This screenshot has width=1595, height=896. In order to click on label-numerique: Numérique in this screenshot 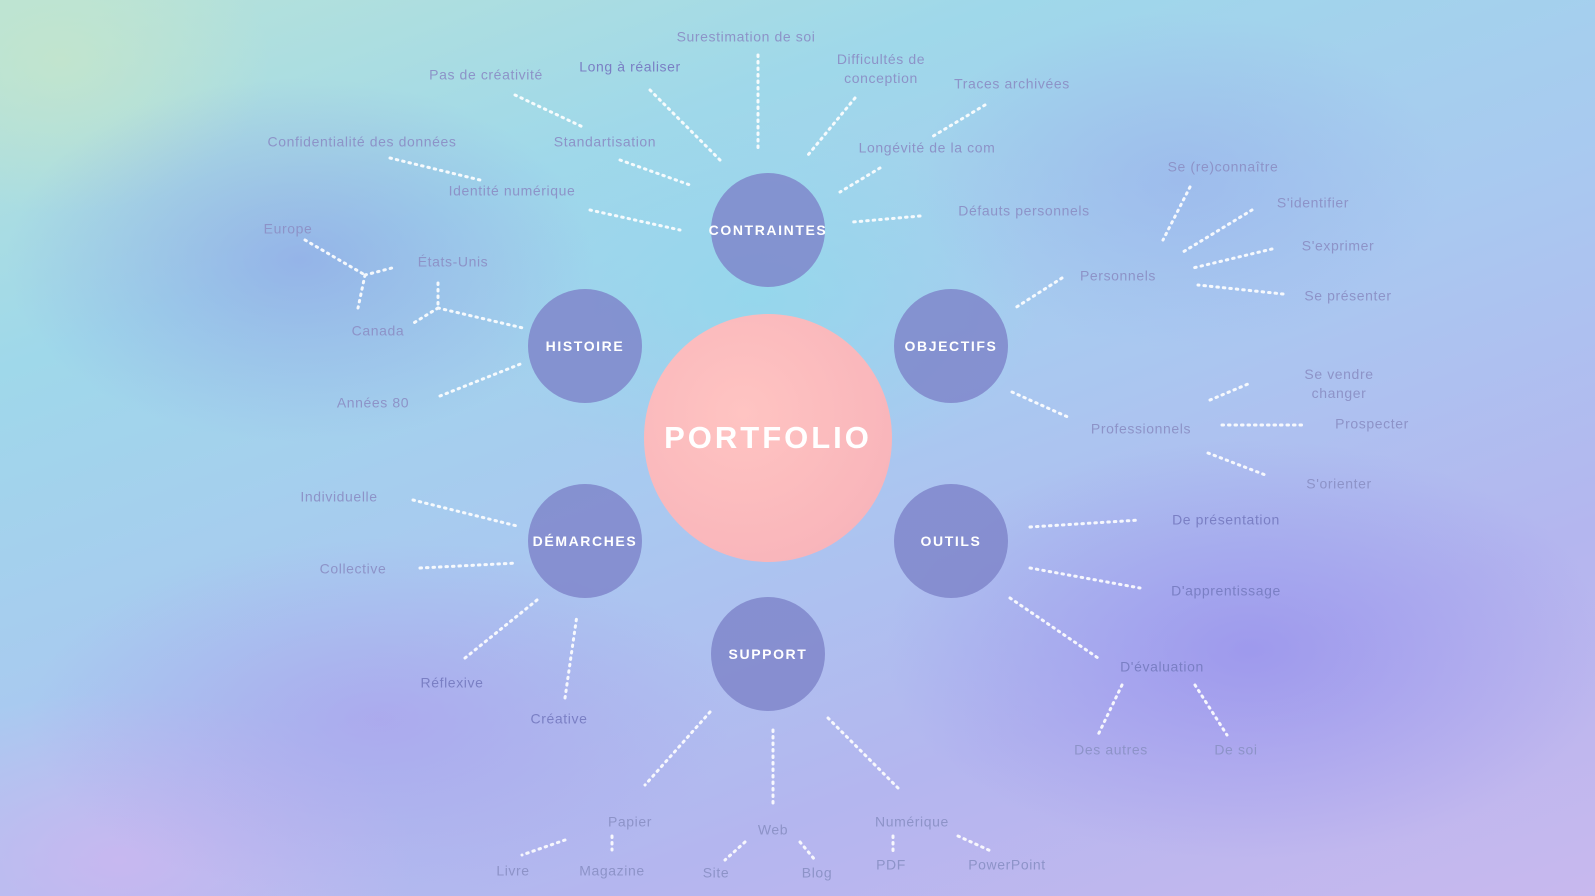, I will do `click(912, 821)`.